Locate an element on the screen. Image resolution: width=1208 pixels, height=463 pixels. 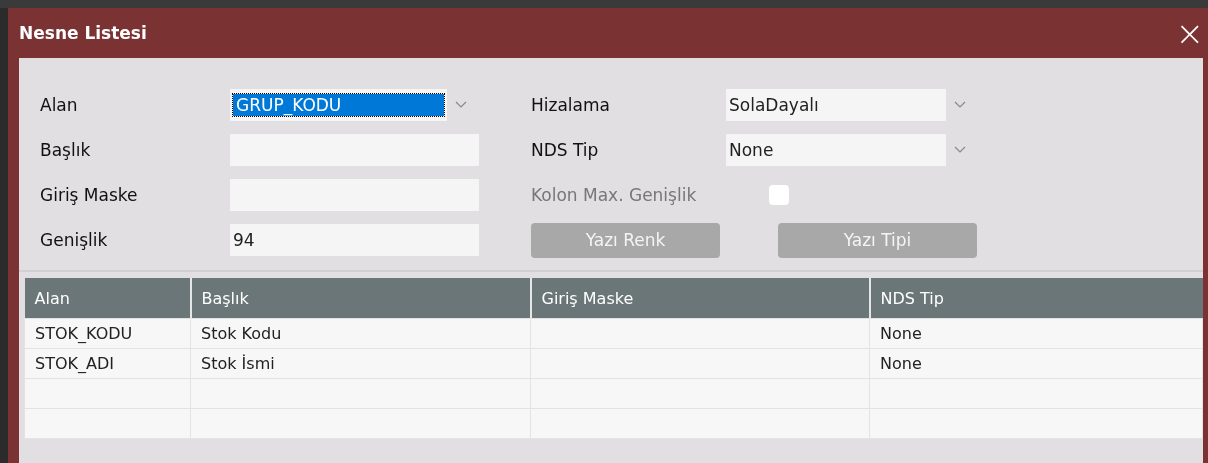
close-button: × is located at coordinates (1189, 33).